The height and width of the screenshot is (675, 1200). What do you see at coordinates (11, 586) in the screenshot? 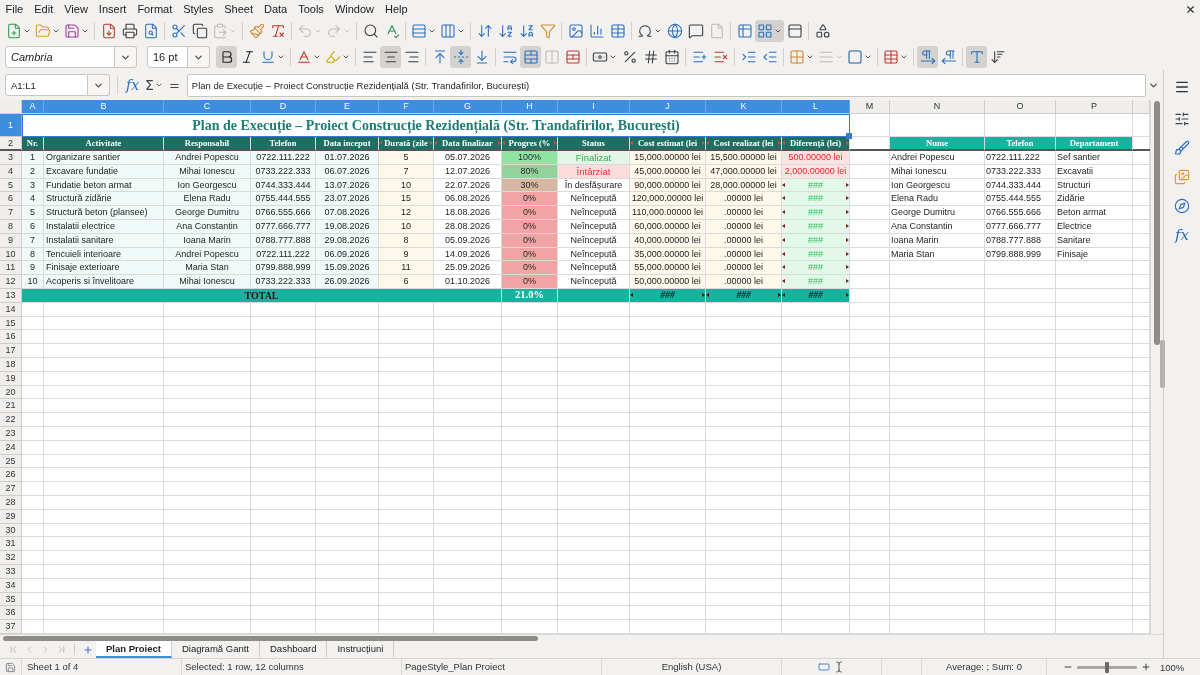
I see `row-header: 34` at bounding box center [11, 586].